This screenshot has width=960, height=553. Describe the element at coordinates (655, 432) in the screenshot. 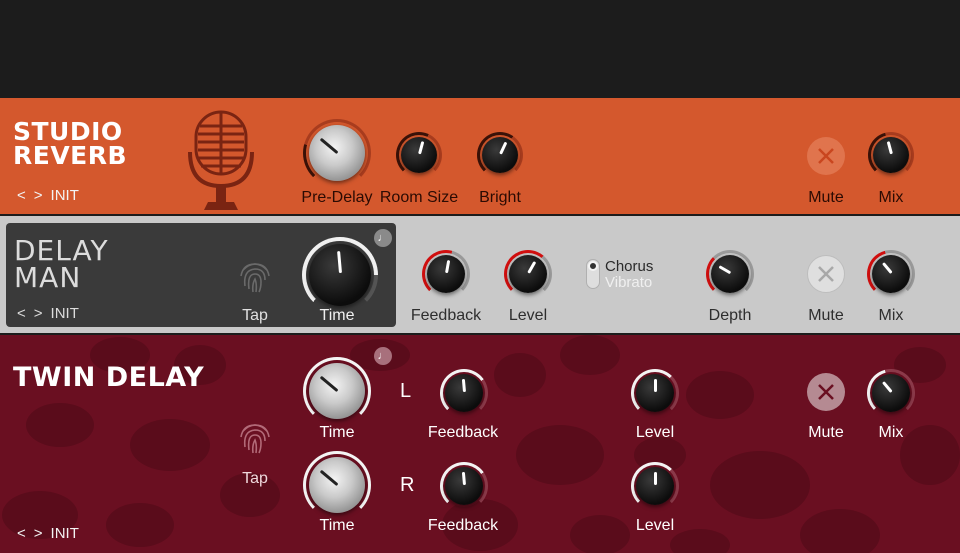

I see `left-level-label: Level` at that location.